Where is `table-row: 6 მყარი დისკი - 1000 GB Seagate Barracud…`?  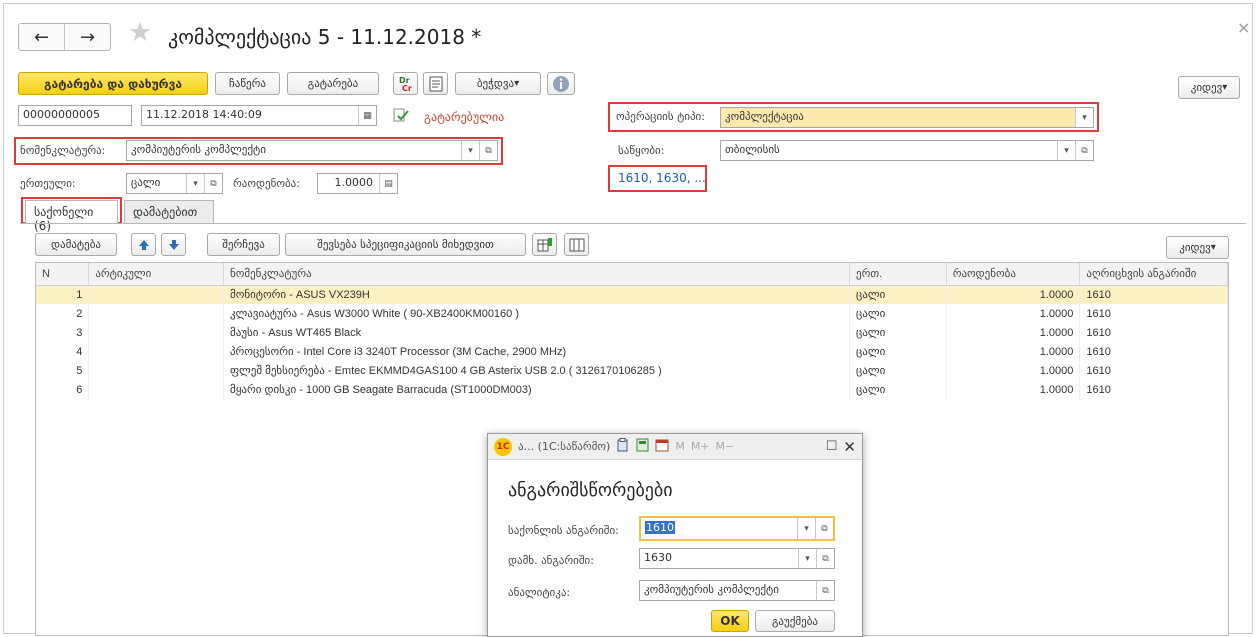 table-row: 6 მყარი დისკი - 1000 GB Seagate Barracud… is located at coordinates (632, 389).